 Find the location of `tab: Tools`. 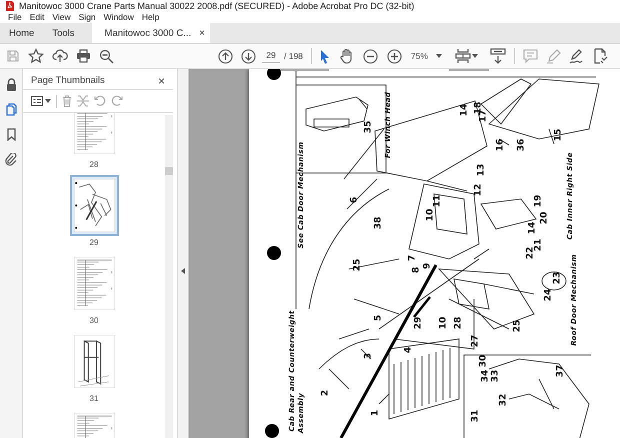

tab: Tools is located at coordinates (63, 33).